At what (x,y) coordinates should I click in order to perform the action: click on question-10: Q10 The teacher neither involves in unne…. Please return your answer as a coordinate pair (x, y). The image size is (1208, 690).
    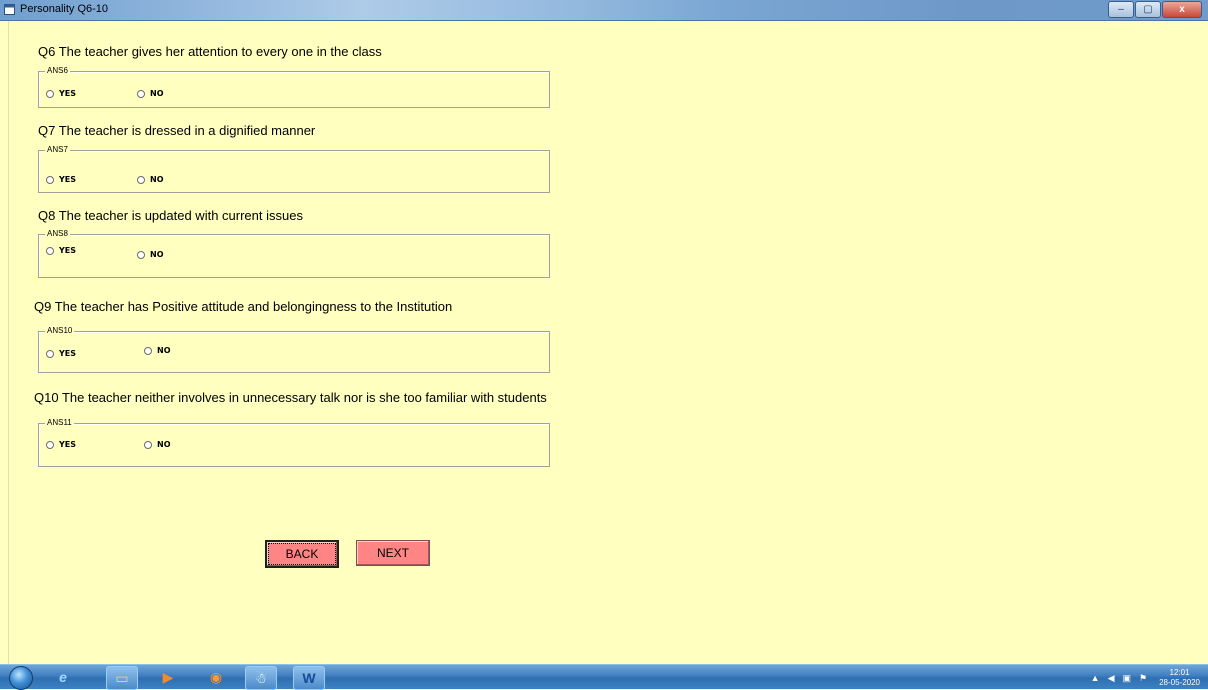
    Looking at the image, I should click on (290, 397).